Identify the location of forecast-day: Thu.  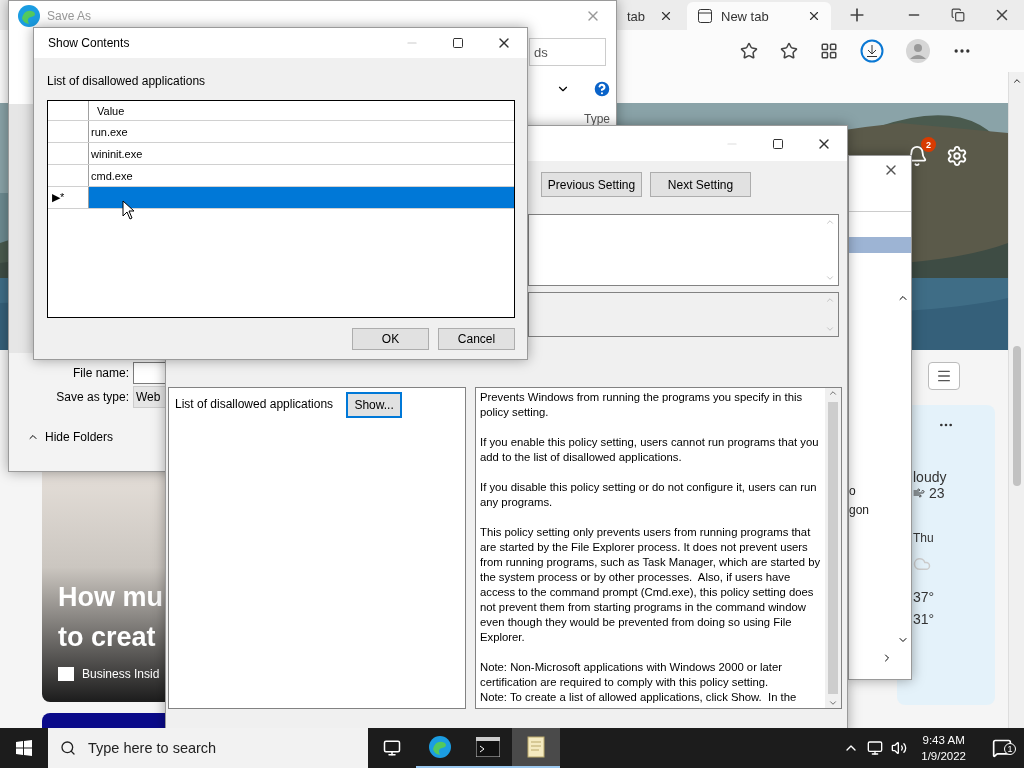
(954, 538).